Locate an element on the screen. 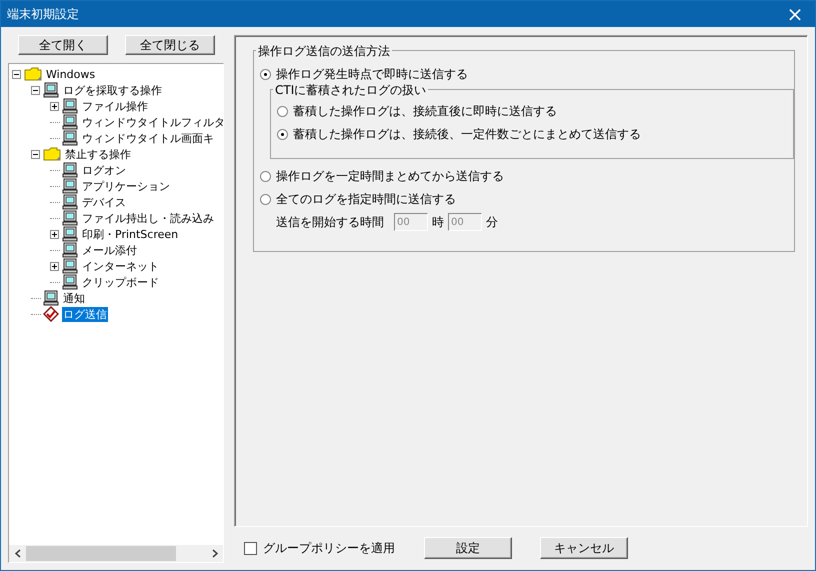 This screenshot has width=816, height=571. tree-item: ログ送信 is located at coordinates (85, 314).